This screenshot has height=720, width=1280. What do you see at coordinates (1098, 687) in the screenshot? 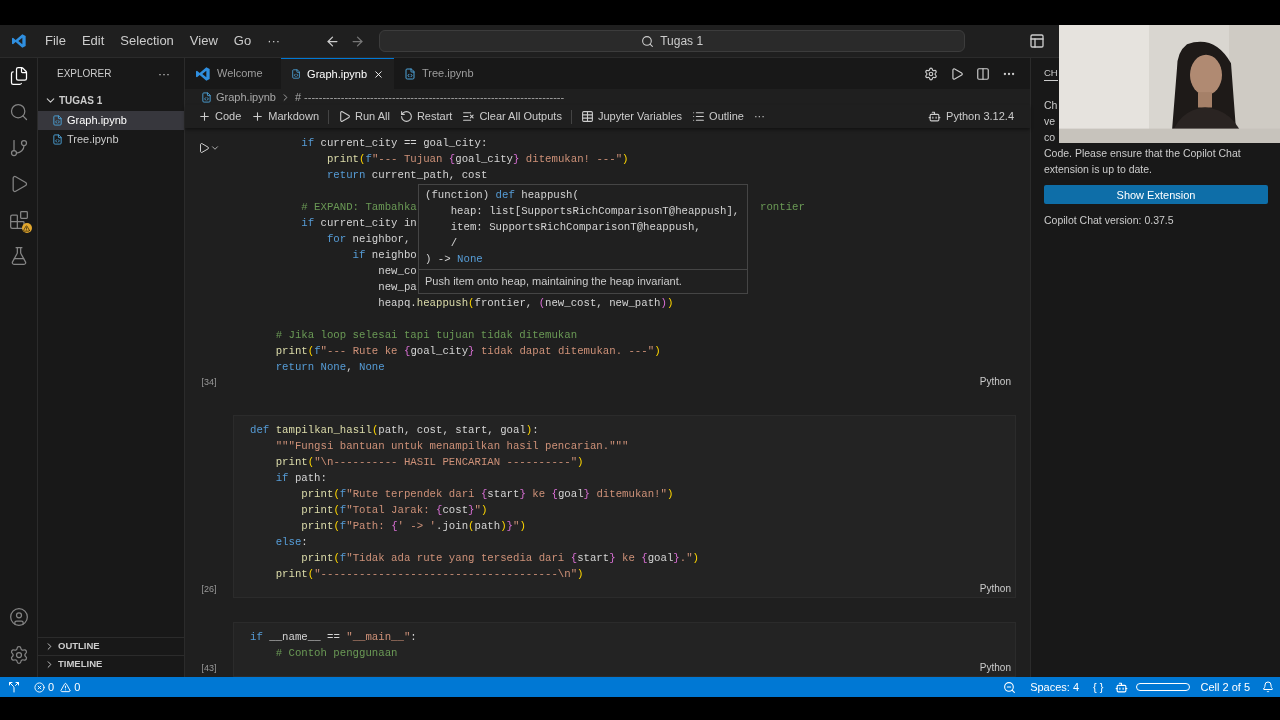
I see `language-status: { }` at bounding box center [1098, 687].